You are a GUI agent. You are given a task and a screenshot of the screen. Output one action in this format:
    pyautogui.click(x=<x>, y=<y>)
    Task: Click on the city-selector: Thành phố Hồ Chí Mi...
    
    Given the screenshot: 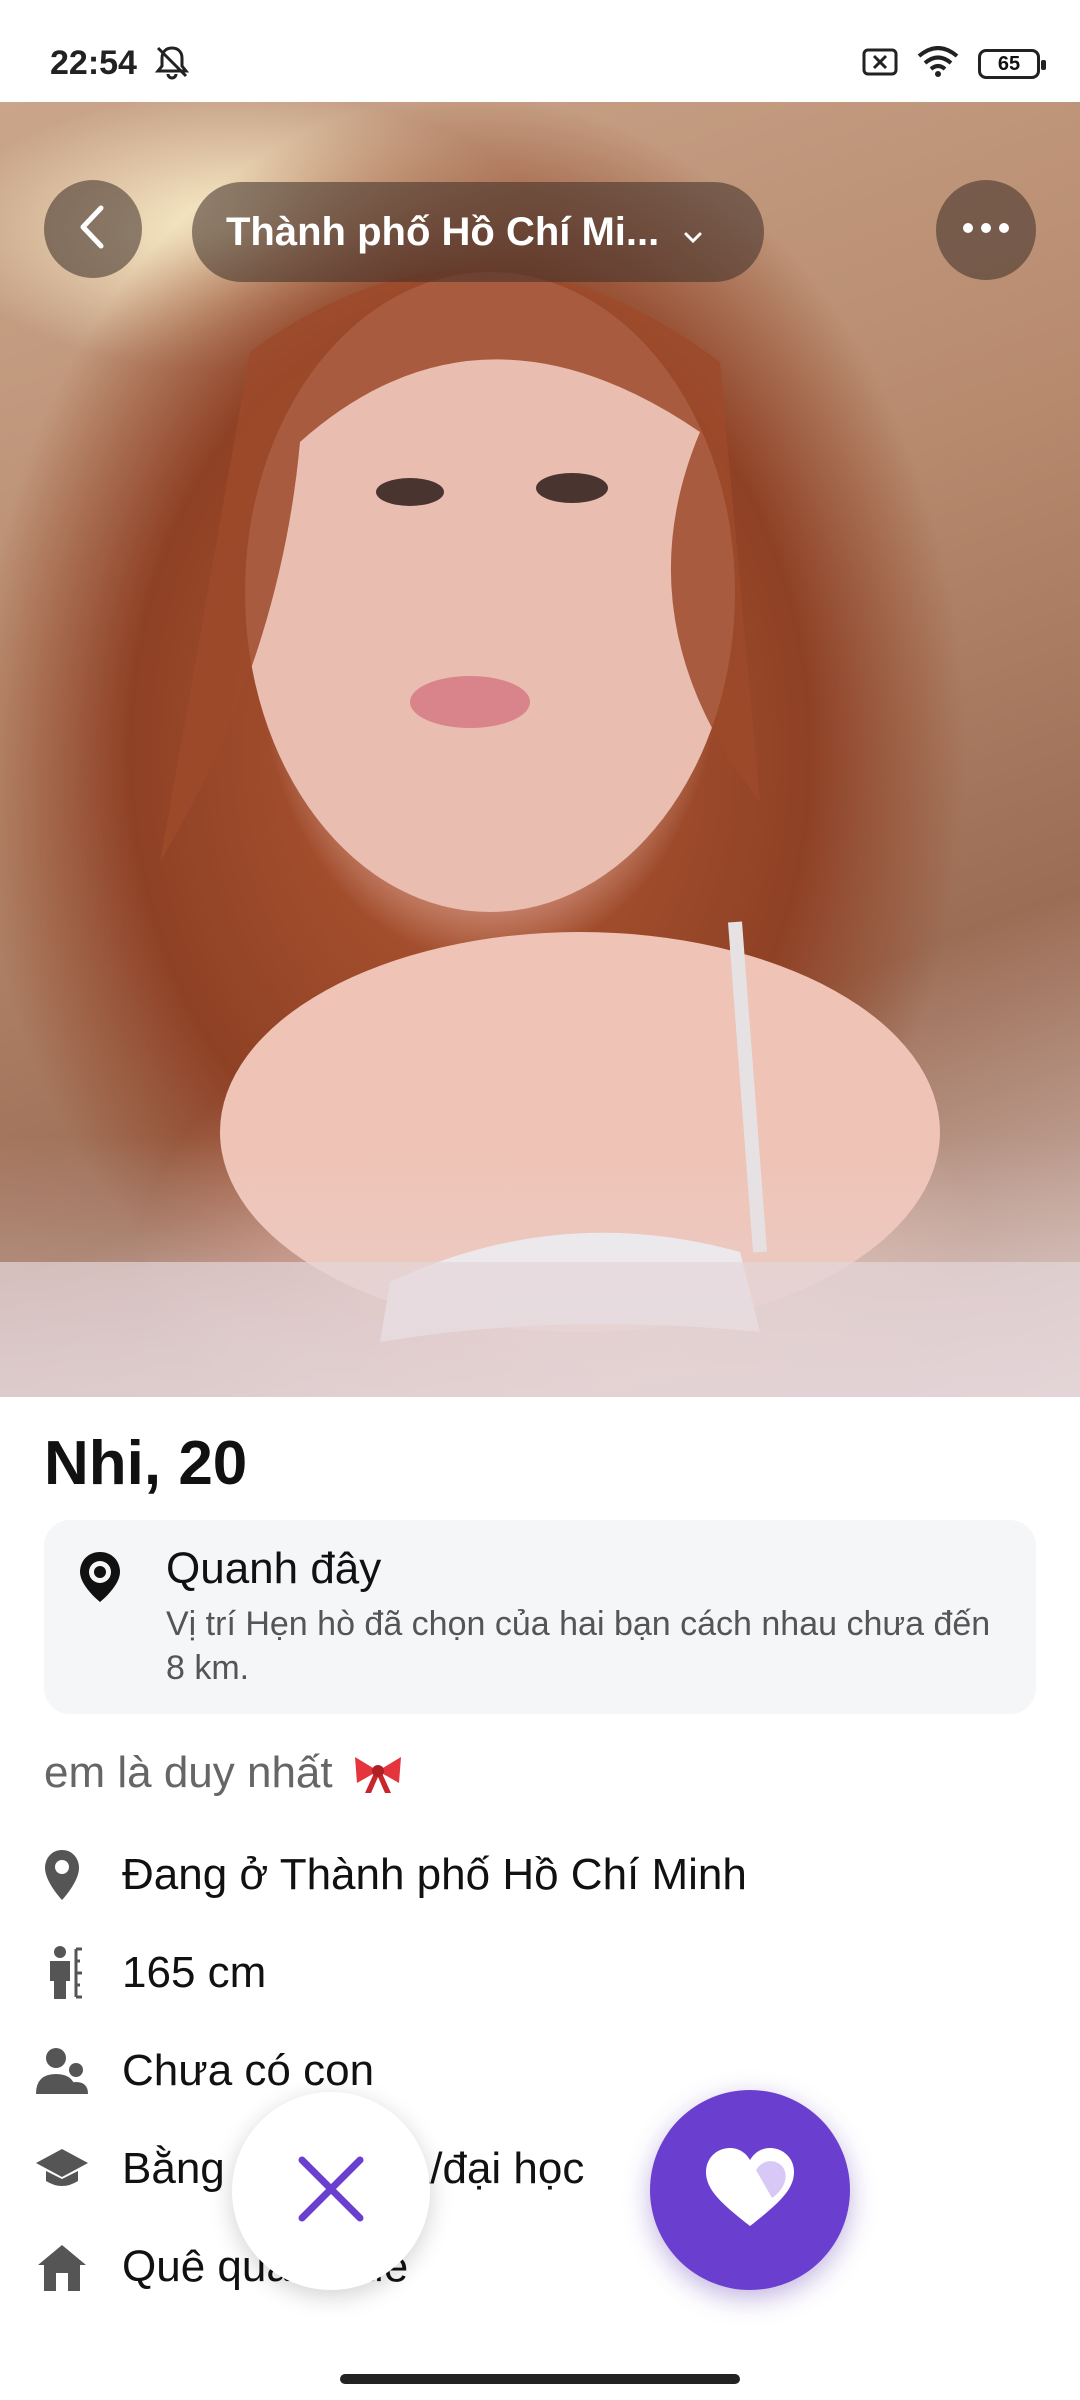 What is the action you would take?
    pyautogui.click(x=478, y=232)
    